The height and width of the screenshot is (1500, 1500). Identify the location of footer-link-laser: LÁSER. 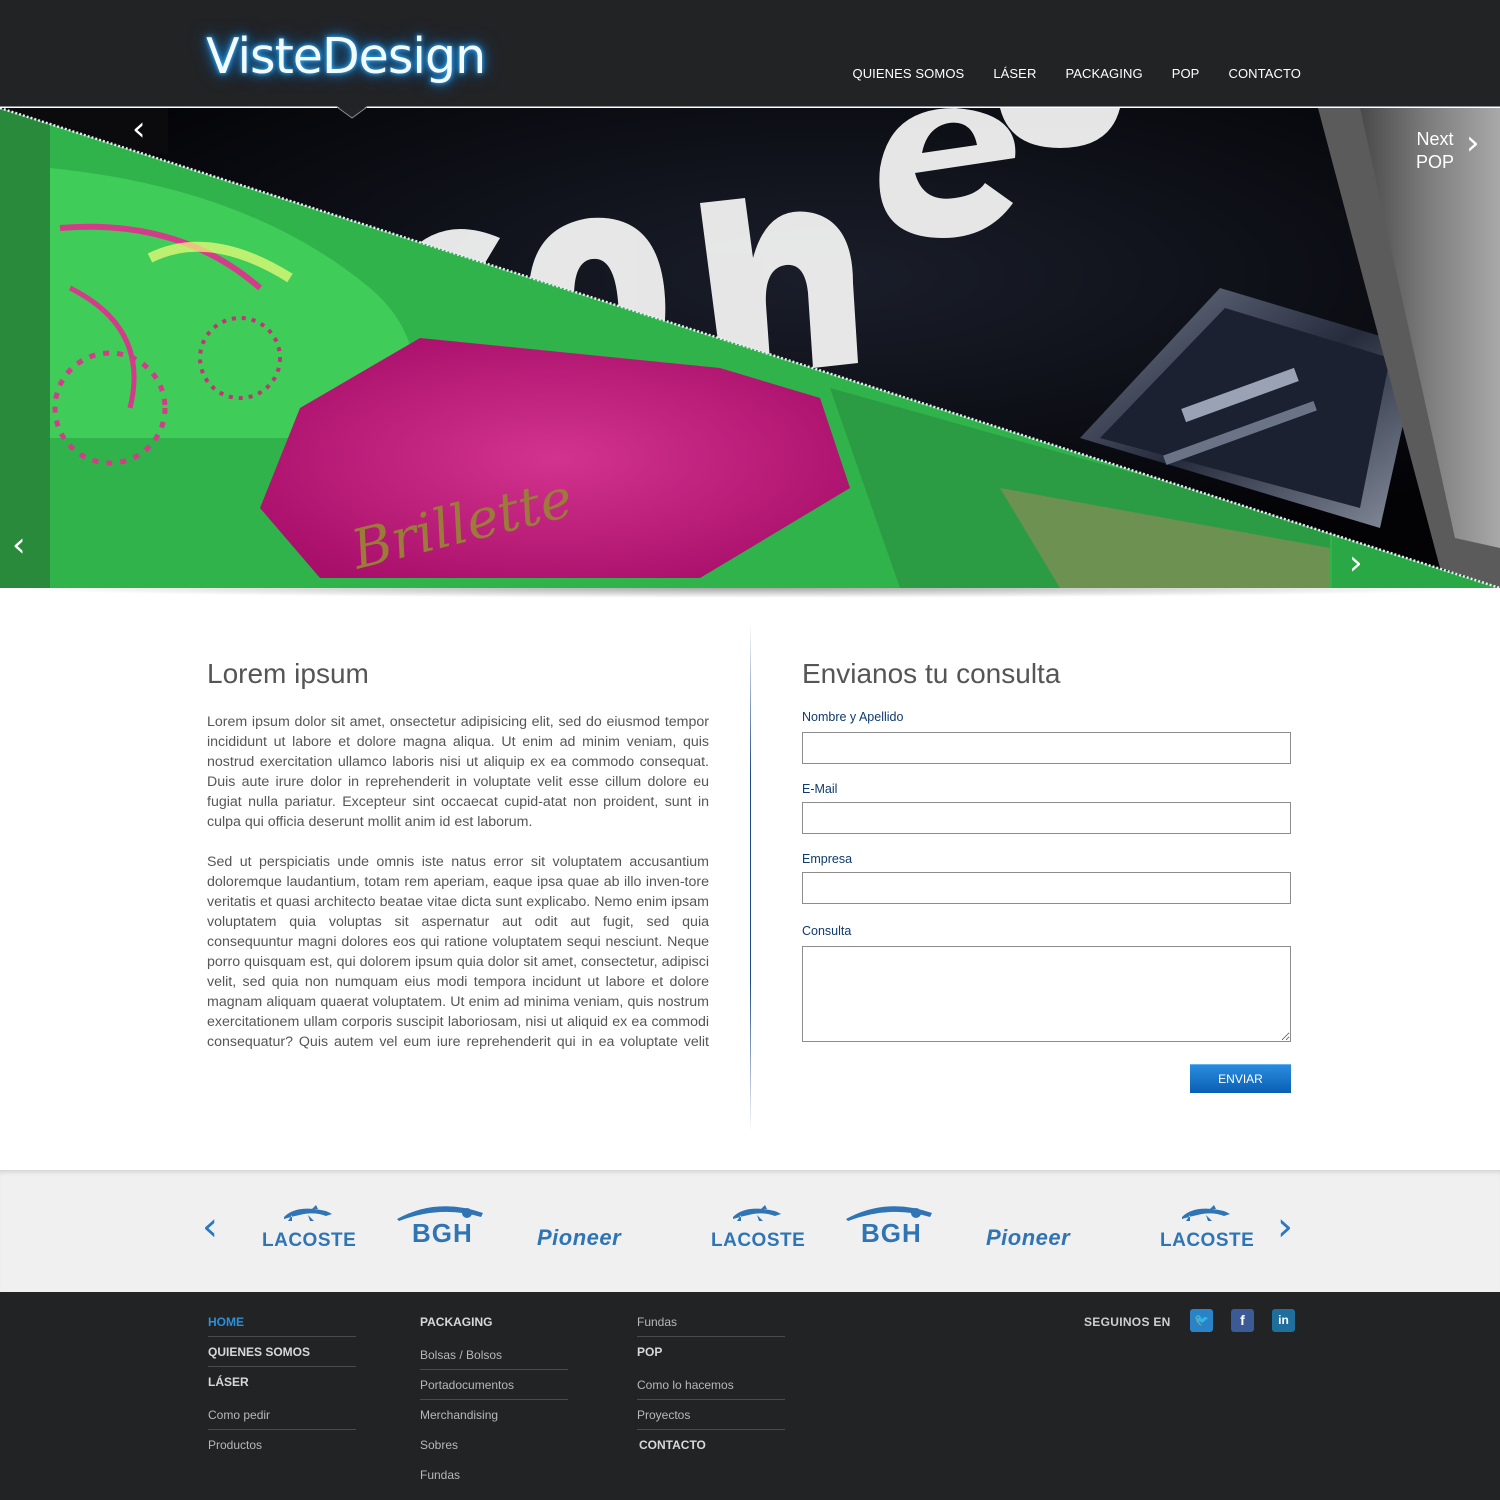
(282, 1390).